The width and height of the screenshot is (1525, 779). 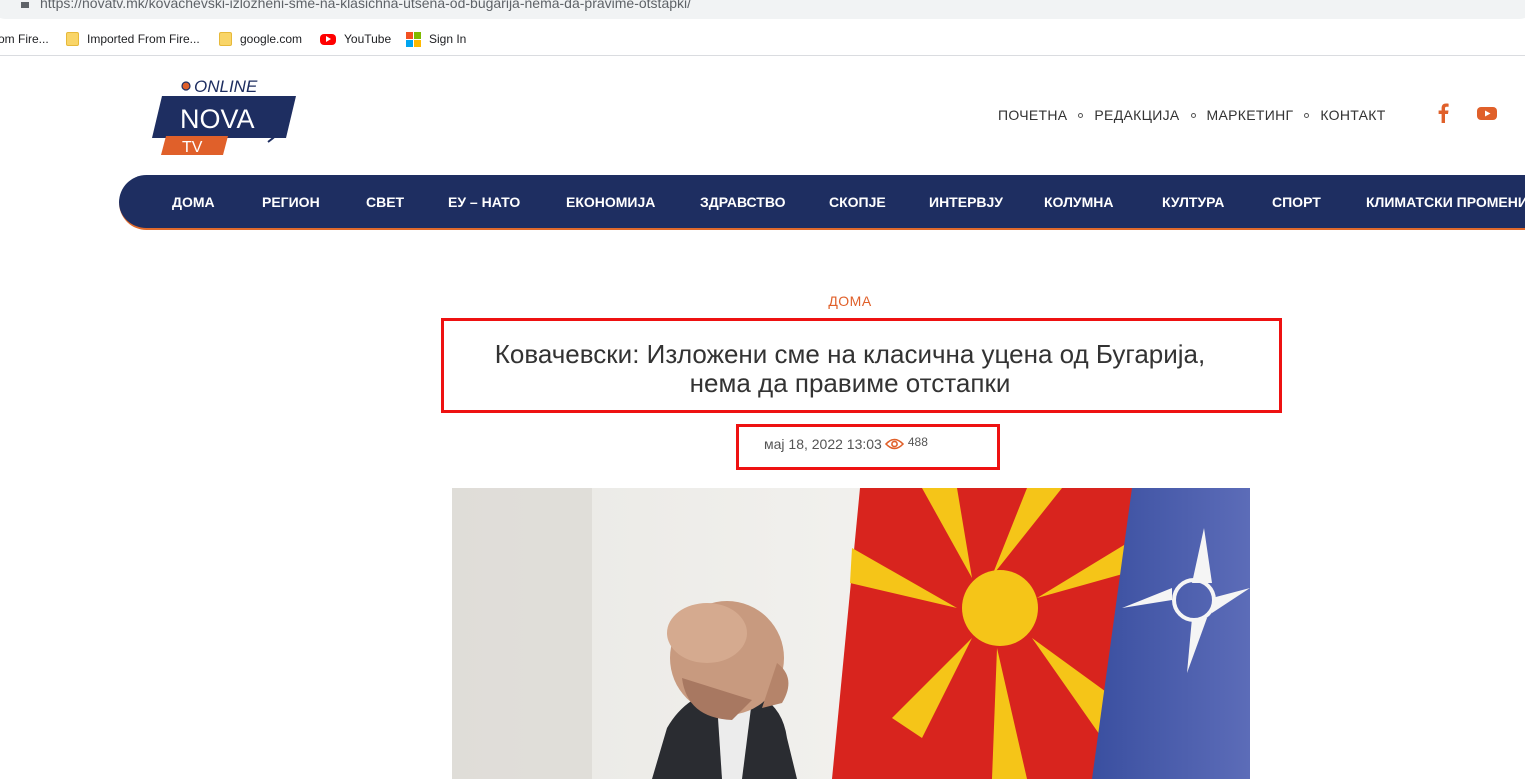 What do you see at coordinates (193, 202) in the screenshot?
I see `main-nav-item-home: ДОМА` at bounding box center [193, 202].